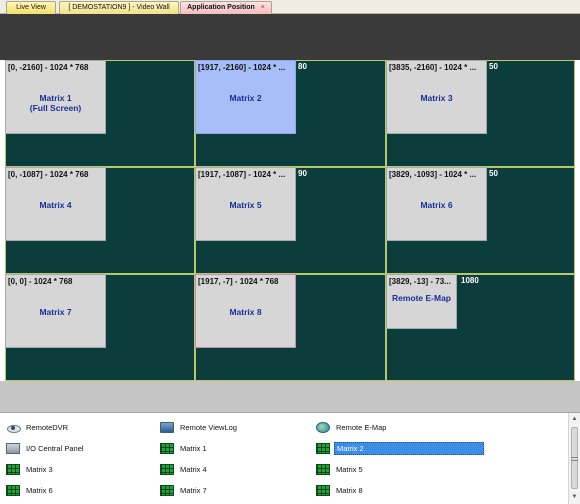 This screenshot has width=580, height=504. I want to click on list-item-label: Matrix 7, so click(193, 490).